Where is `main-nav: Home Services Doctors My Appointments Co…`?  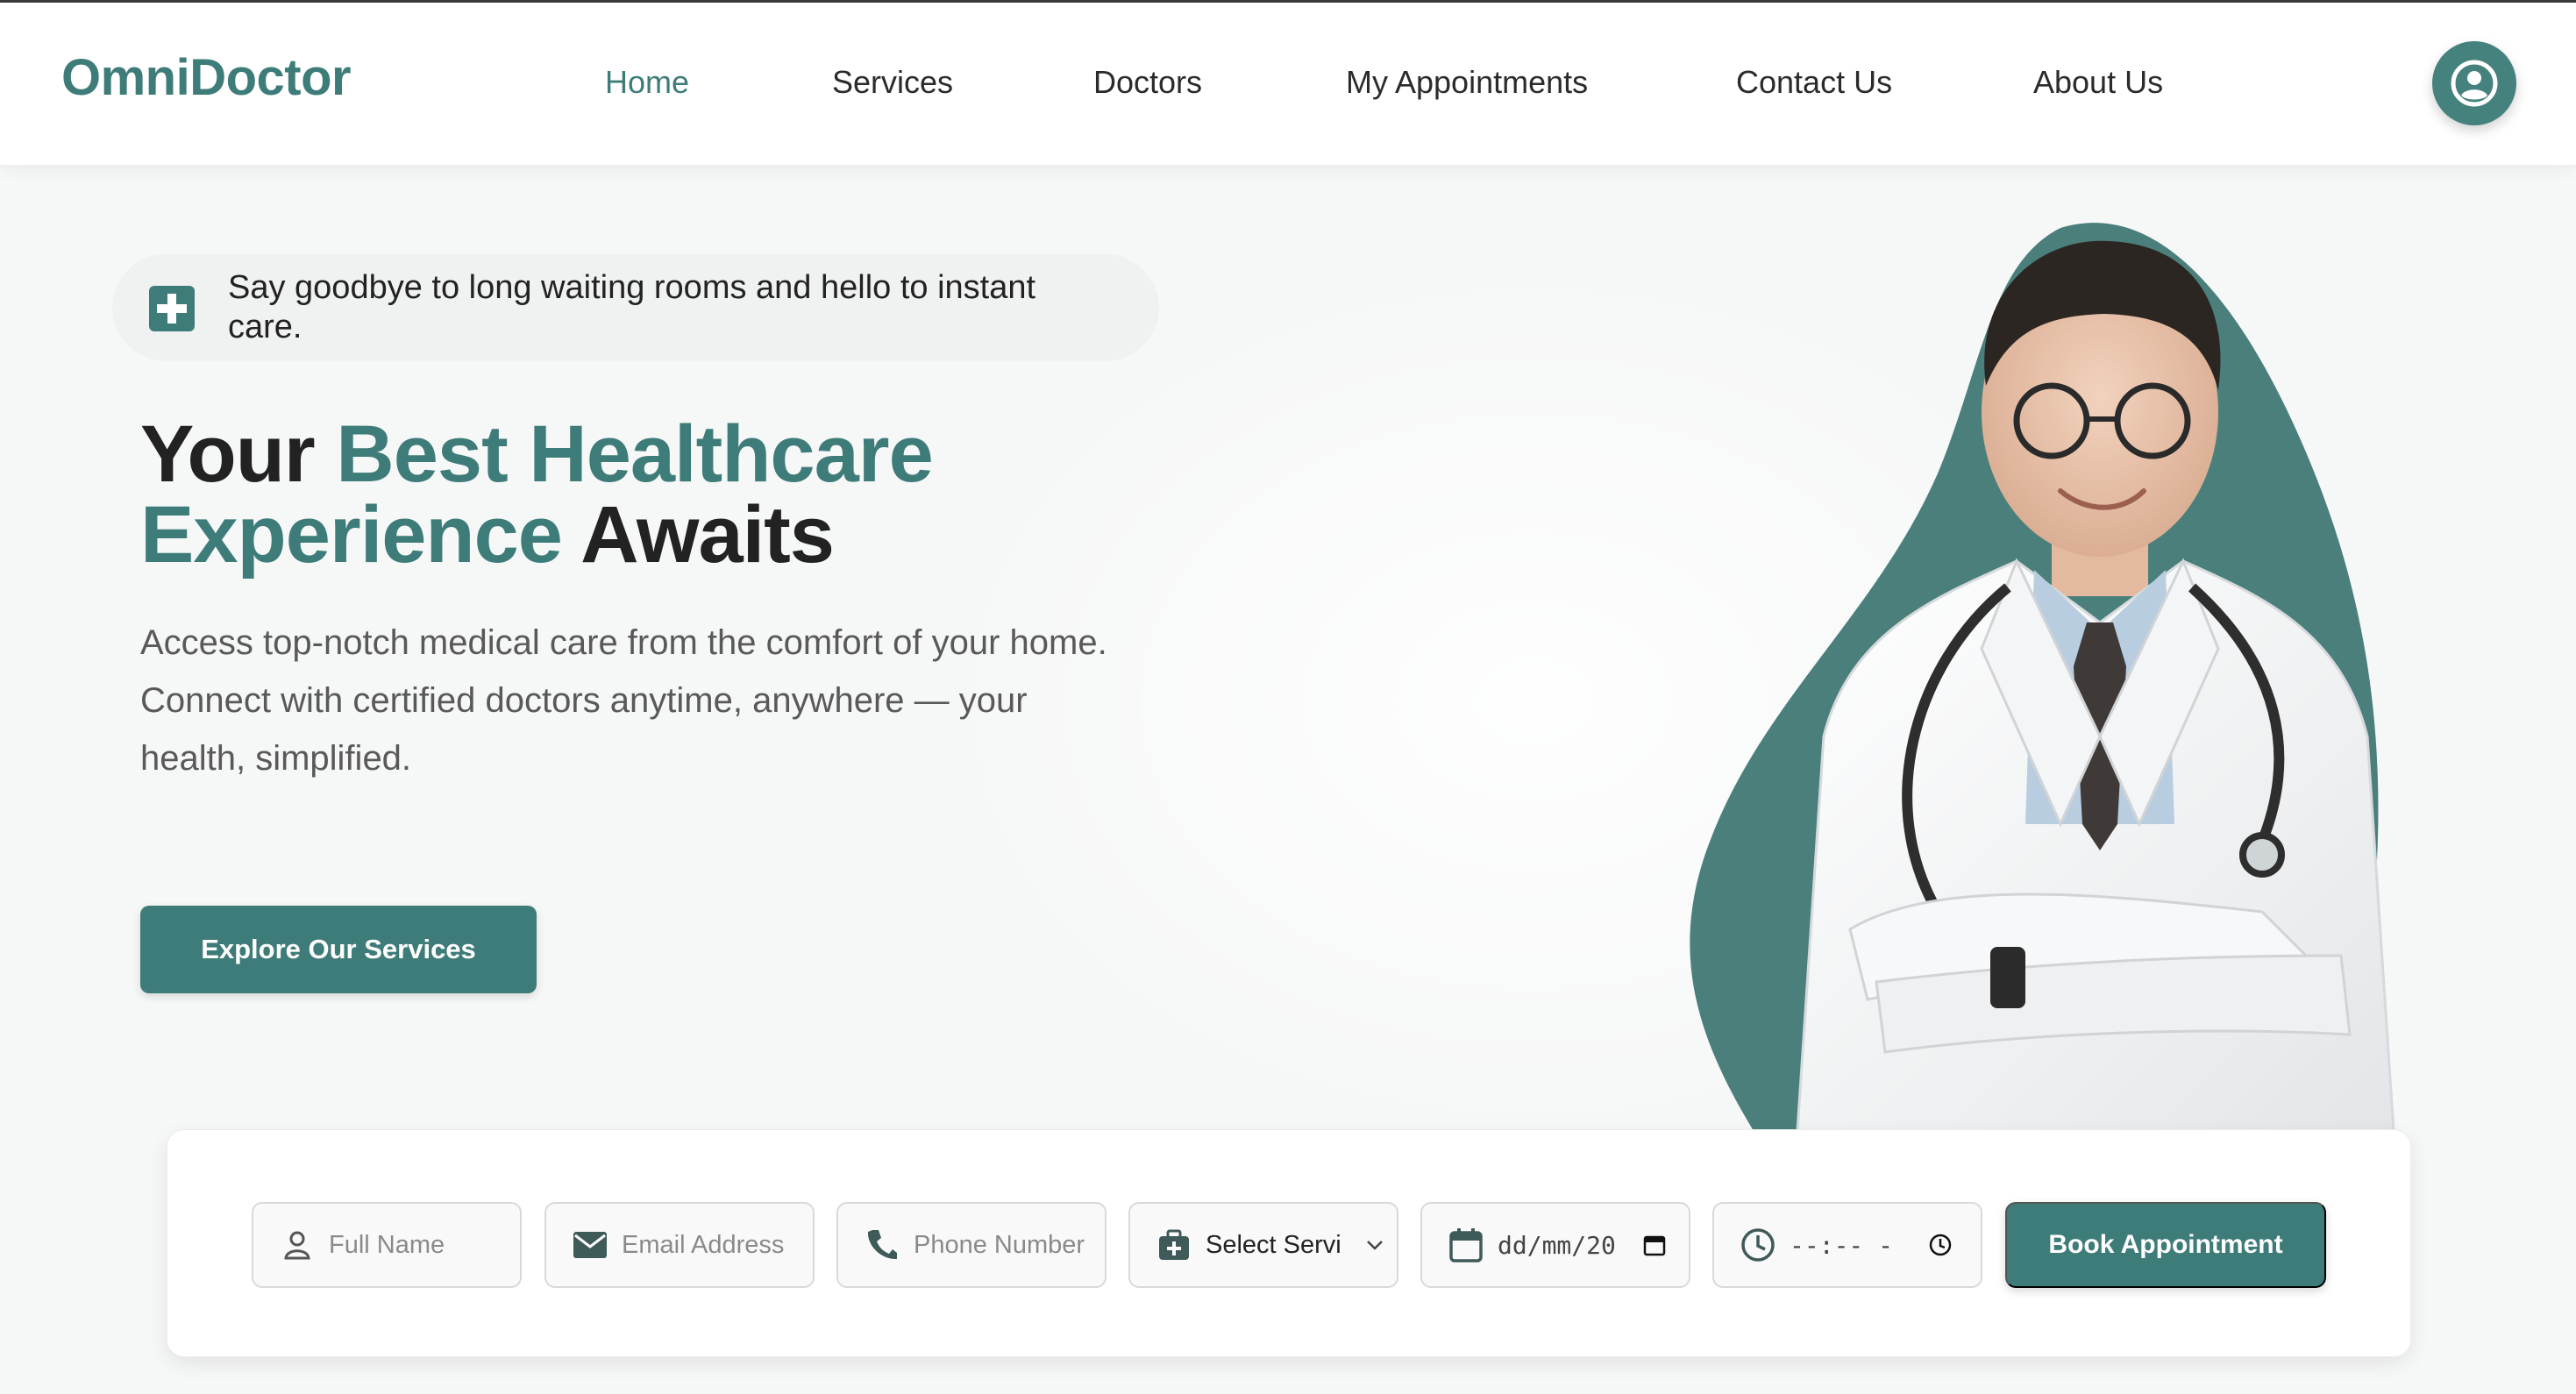 main-nav: Home Services Doctors My Appointments Co… is located at coordinates (1288, 84).